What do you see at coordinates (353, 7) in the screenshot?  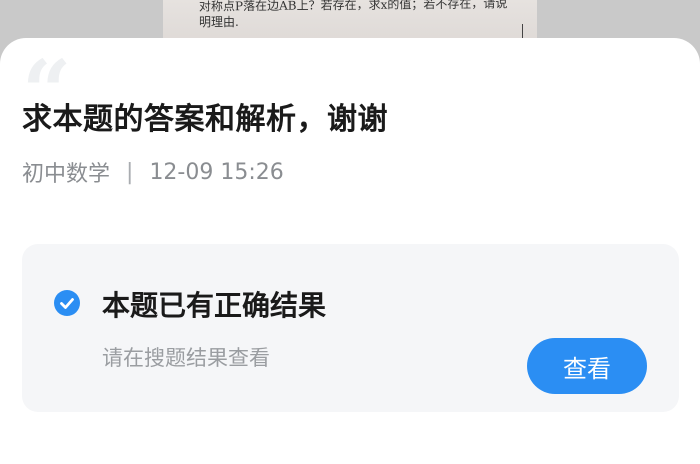 I see `photo-text-line-1: 对称点P落在边AB上？若存在，求x的值；若不存在，请说` at bounding box center [353, 7].